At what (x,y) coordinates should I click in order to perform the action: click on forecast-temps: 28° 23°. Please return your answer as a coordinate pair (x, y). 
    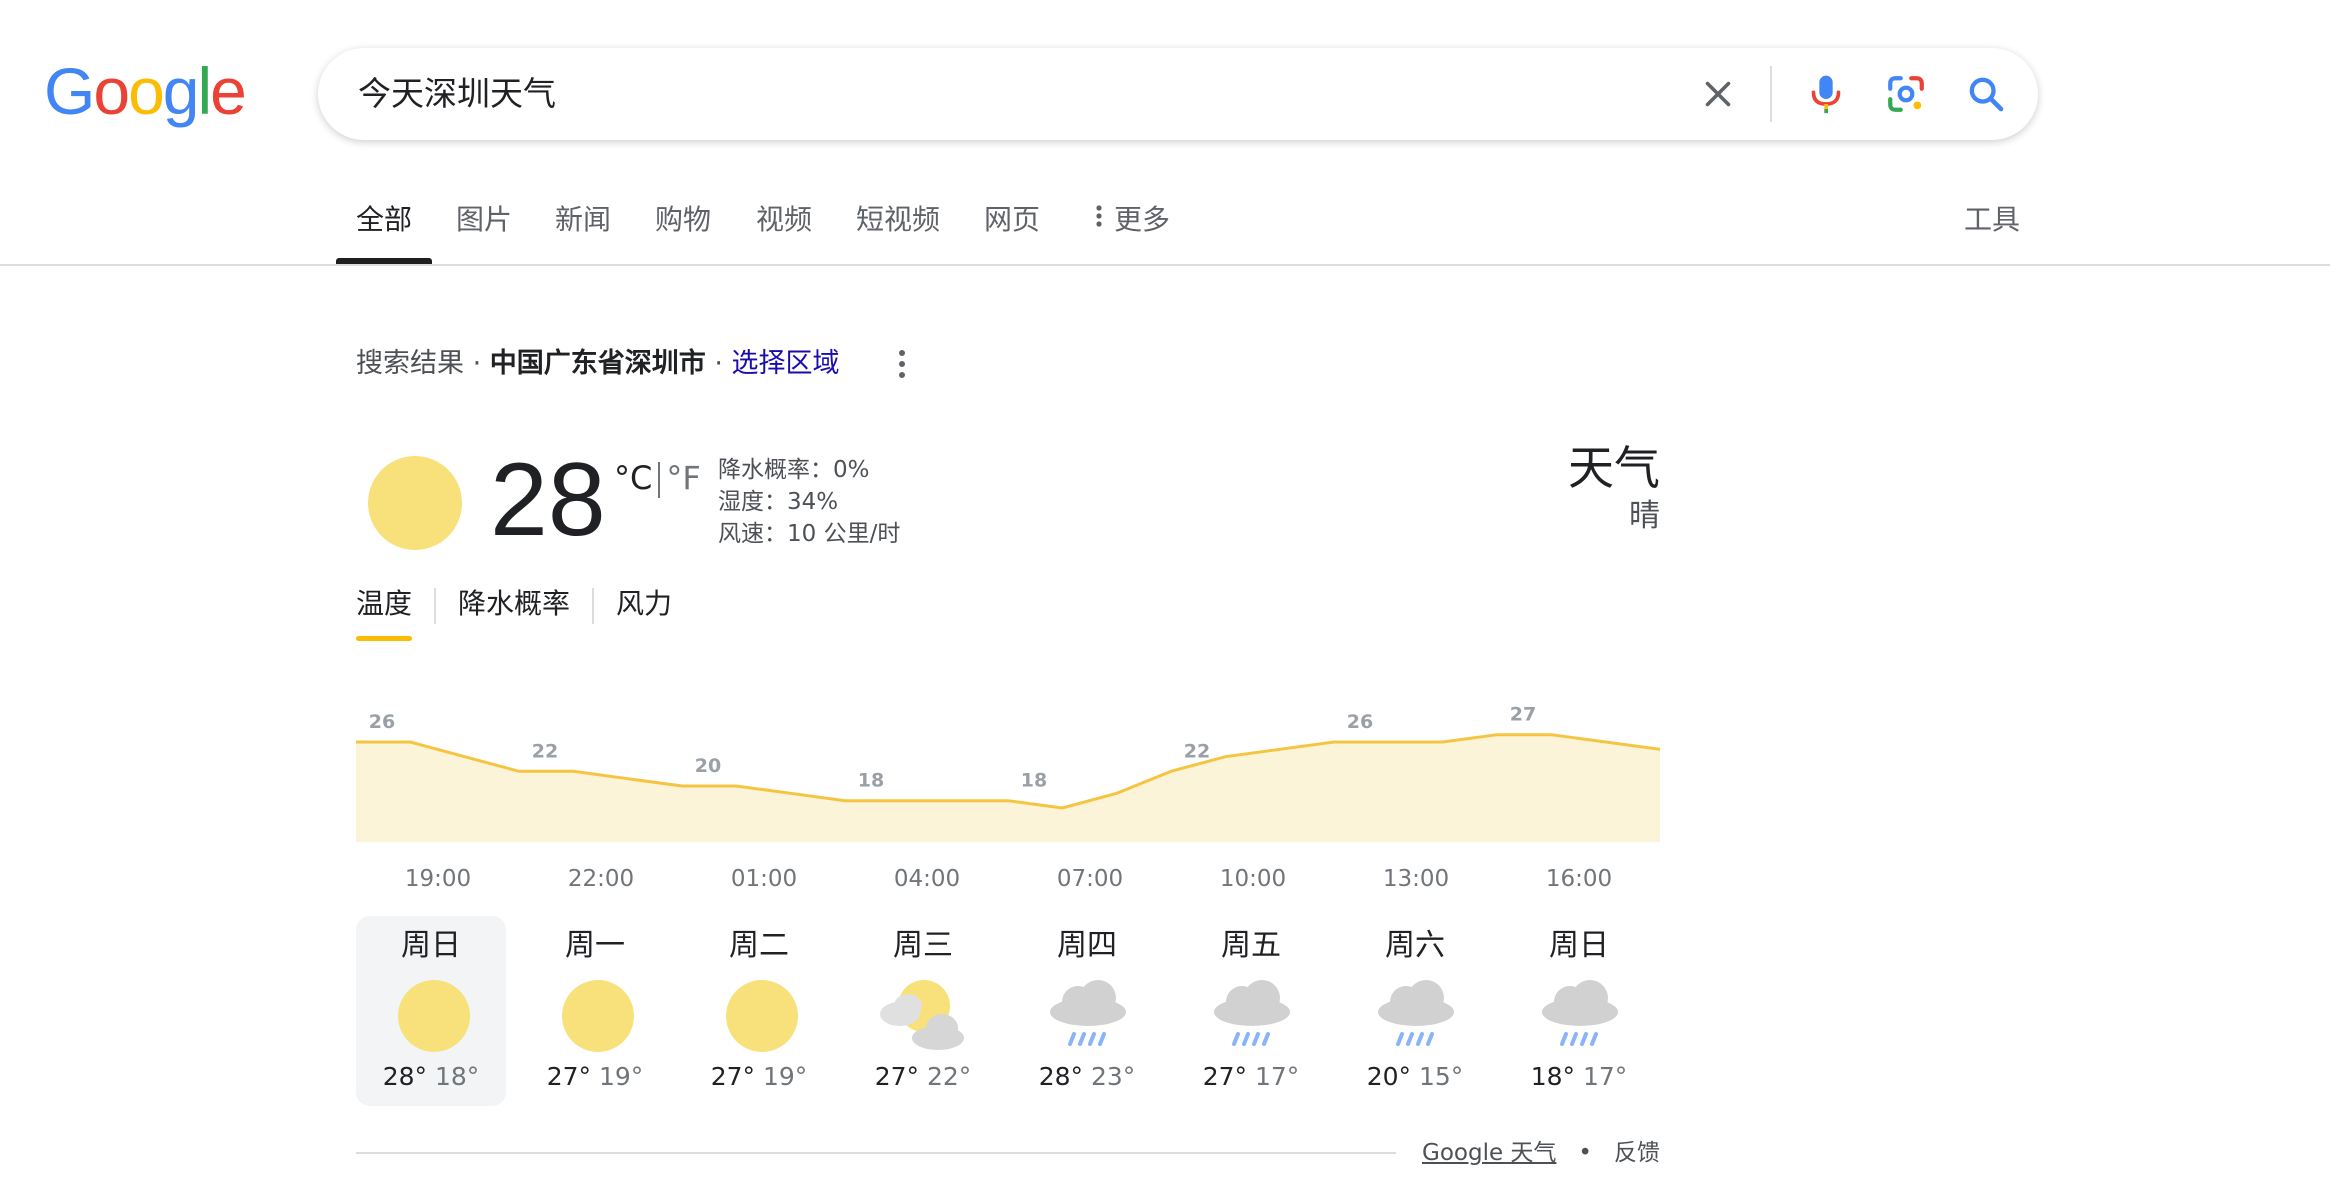
    Looking at the image, I should click on (1087, 1077).